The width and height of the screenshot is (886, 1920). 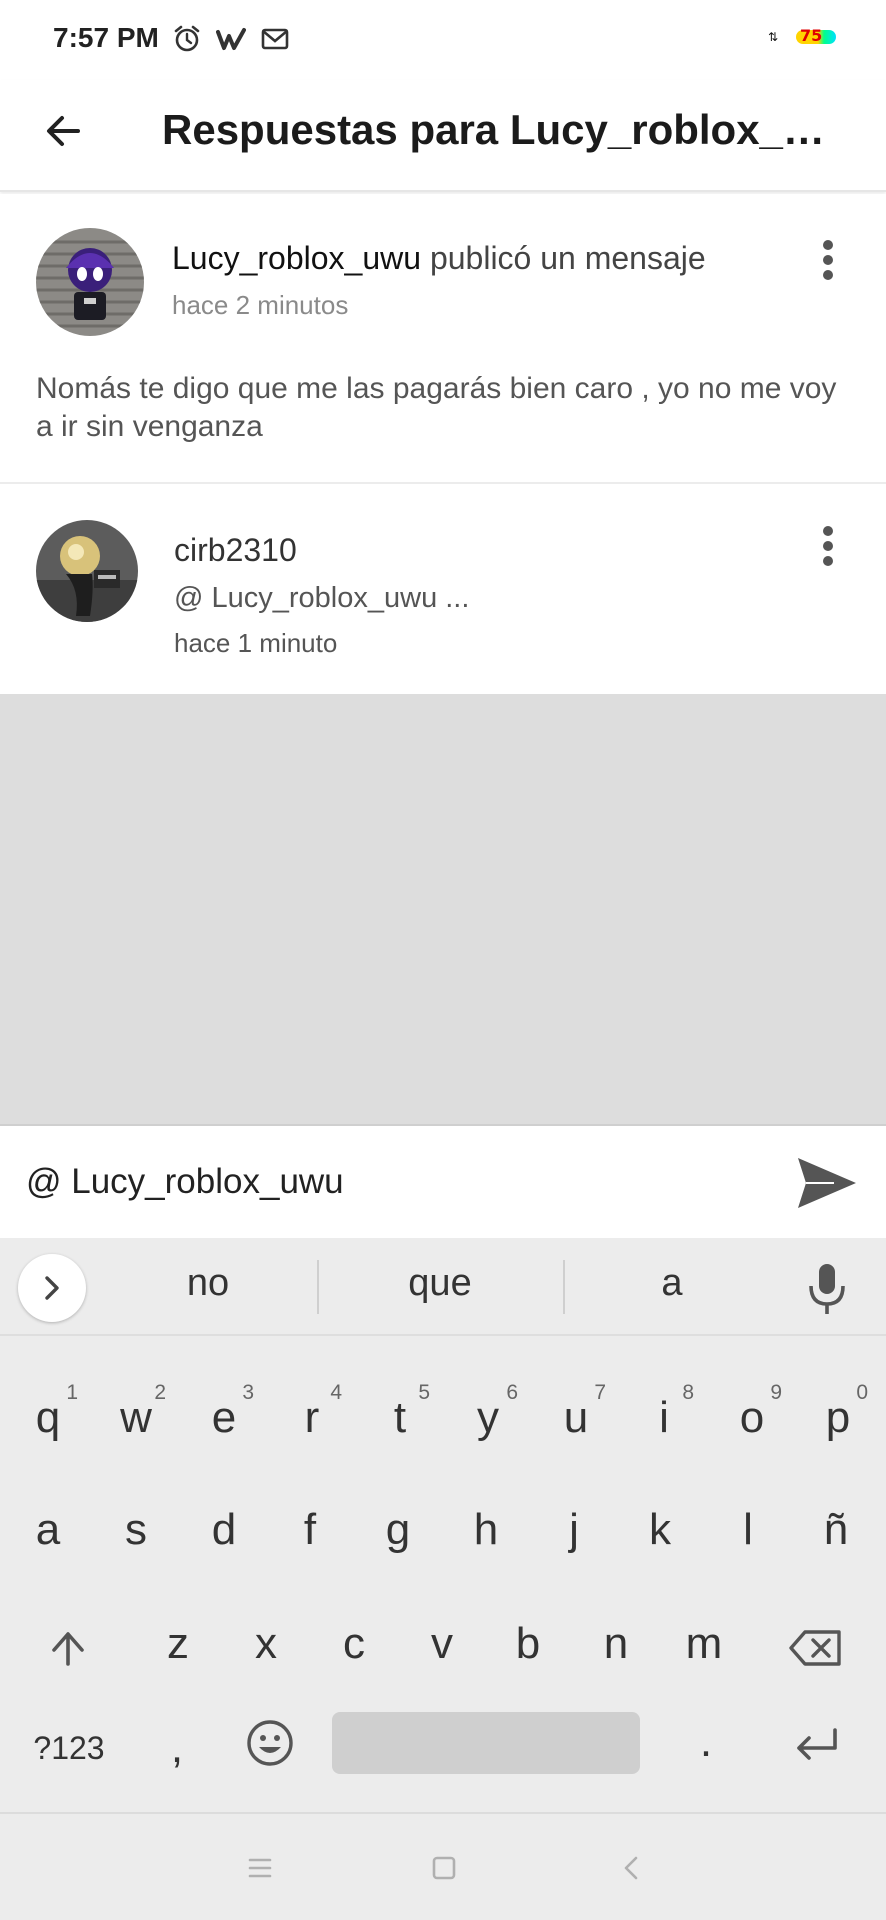 I want to click on key-y: y6, so click(x=488, y=1425).